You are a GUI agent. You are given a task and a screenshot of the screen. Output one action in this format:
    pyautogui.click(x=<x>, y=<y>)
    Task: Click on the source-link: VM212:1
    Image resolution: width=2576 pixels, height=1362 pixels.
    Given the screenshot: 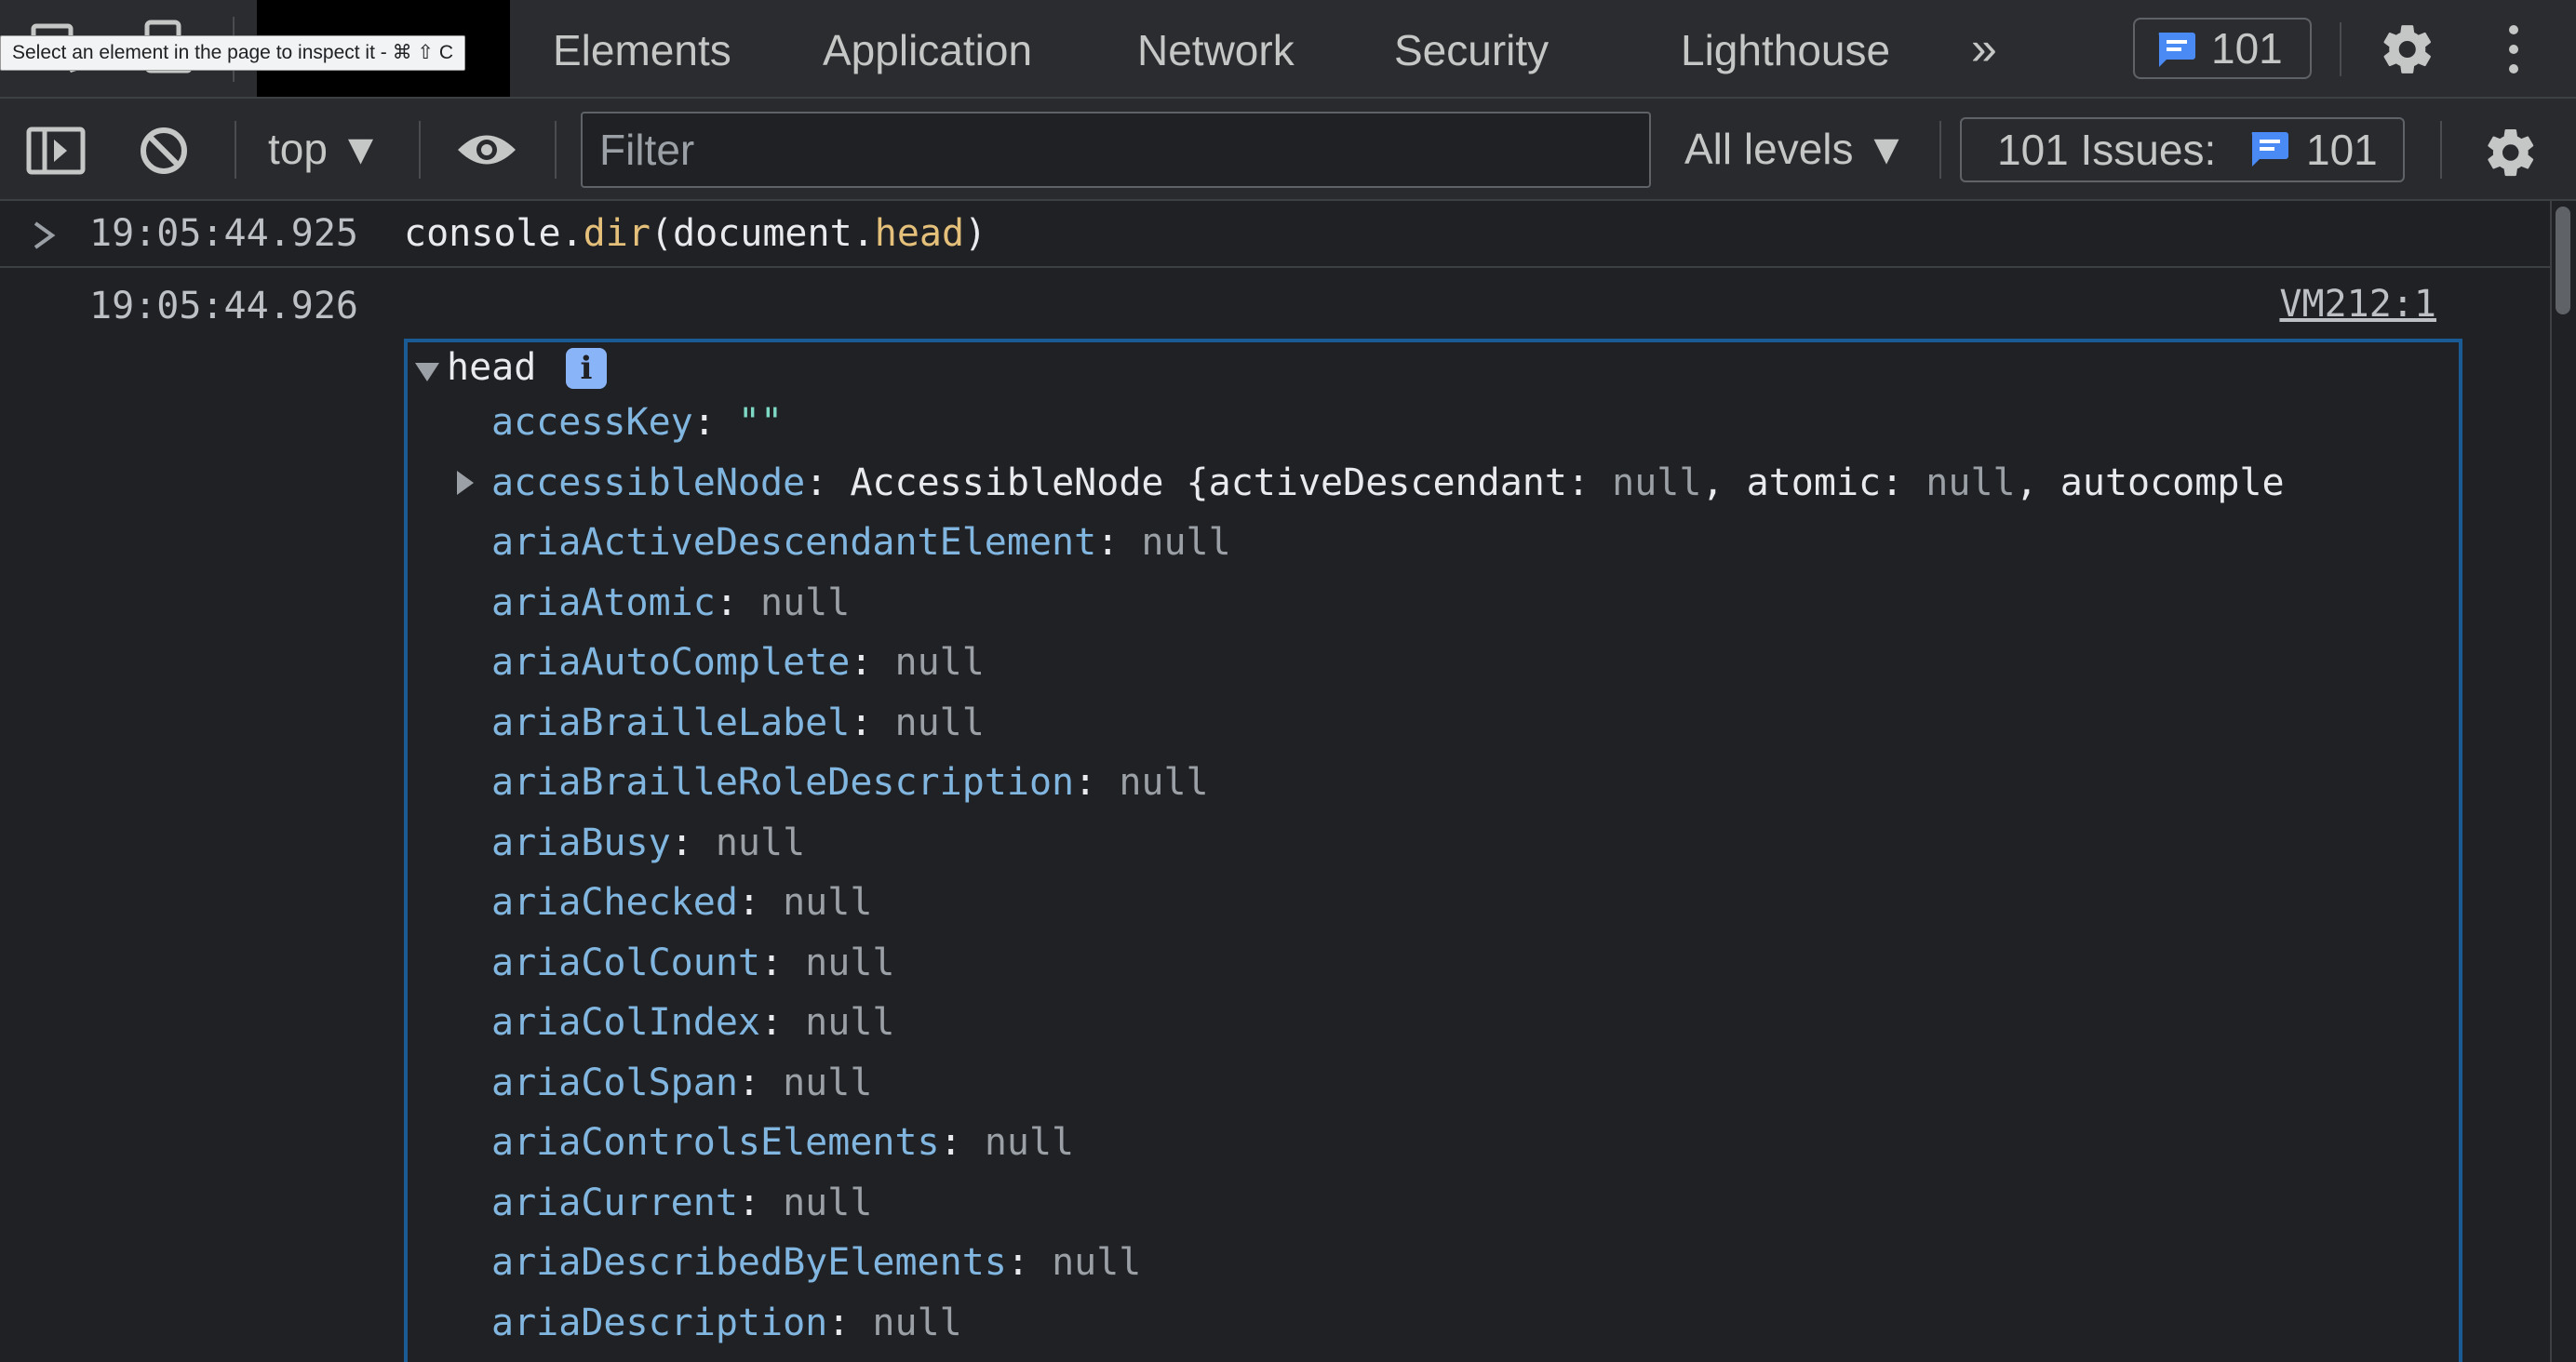 What is the action you would take?
    pyautogui.click(x=2357, y=304)
    